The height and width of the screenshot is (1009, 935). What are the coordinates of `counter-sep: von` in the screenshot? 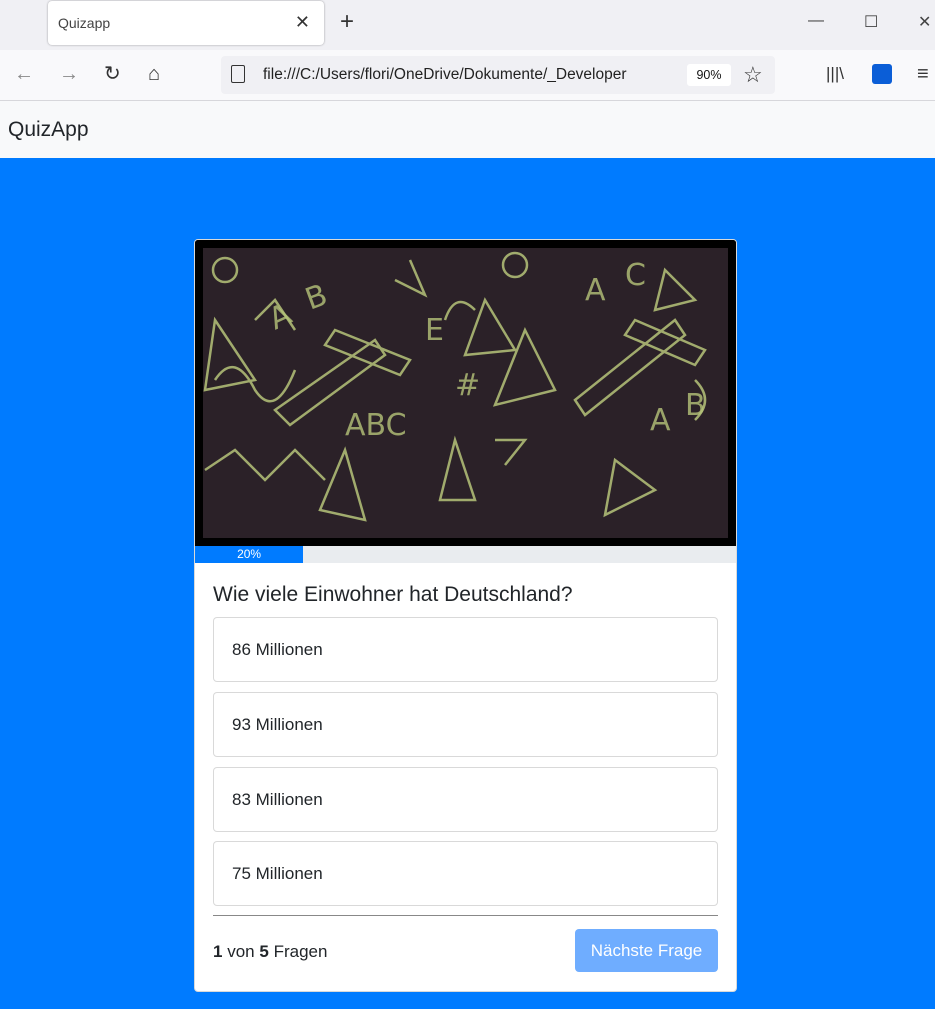 It's located at (241, 951).